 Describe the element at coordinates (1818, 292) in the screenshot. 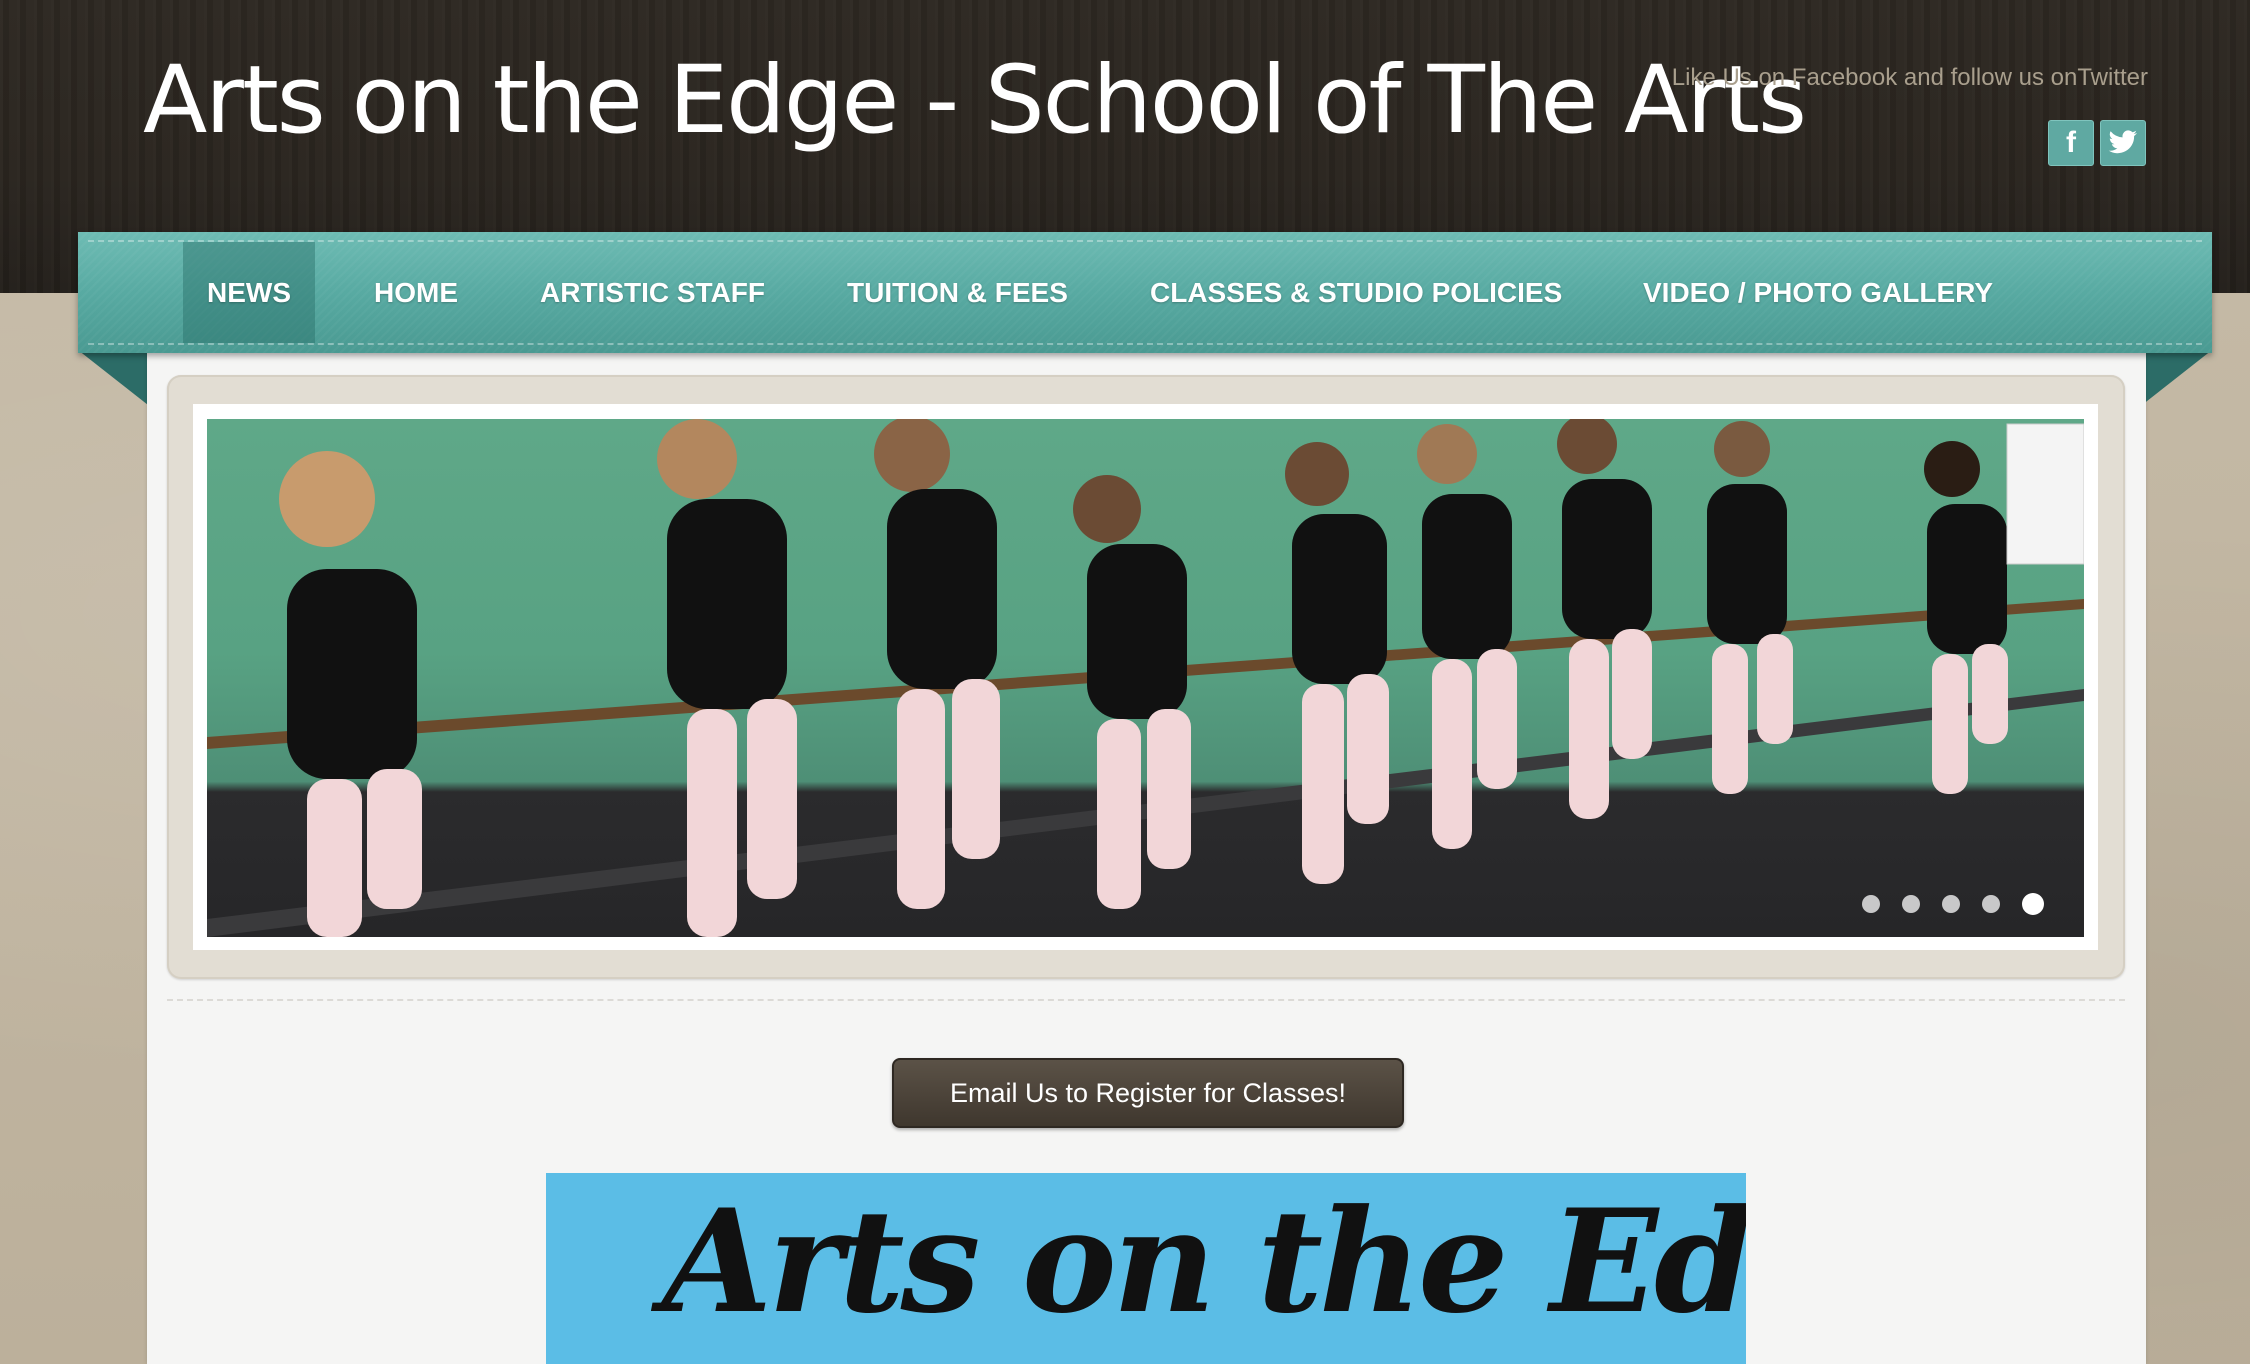

I see `nav-item-video-photo-gallery: VIDEO / PHOTO GALLERY` at that location.